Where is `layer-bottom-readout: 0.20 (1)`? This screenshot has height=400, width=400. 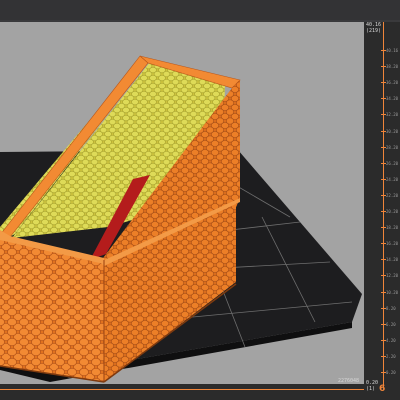 layer-bottom-readout: 0.20 (1) is located at coordinates (372, 386).